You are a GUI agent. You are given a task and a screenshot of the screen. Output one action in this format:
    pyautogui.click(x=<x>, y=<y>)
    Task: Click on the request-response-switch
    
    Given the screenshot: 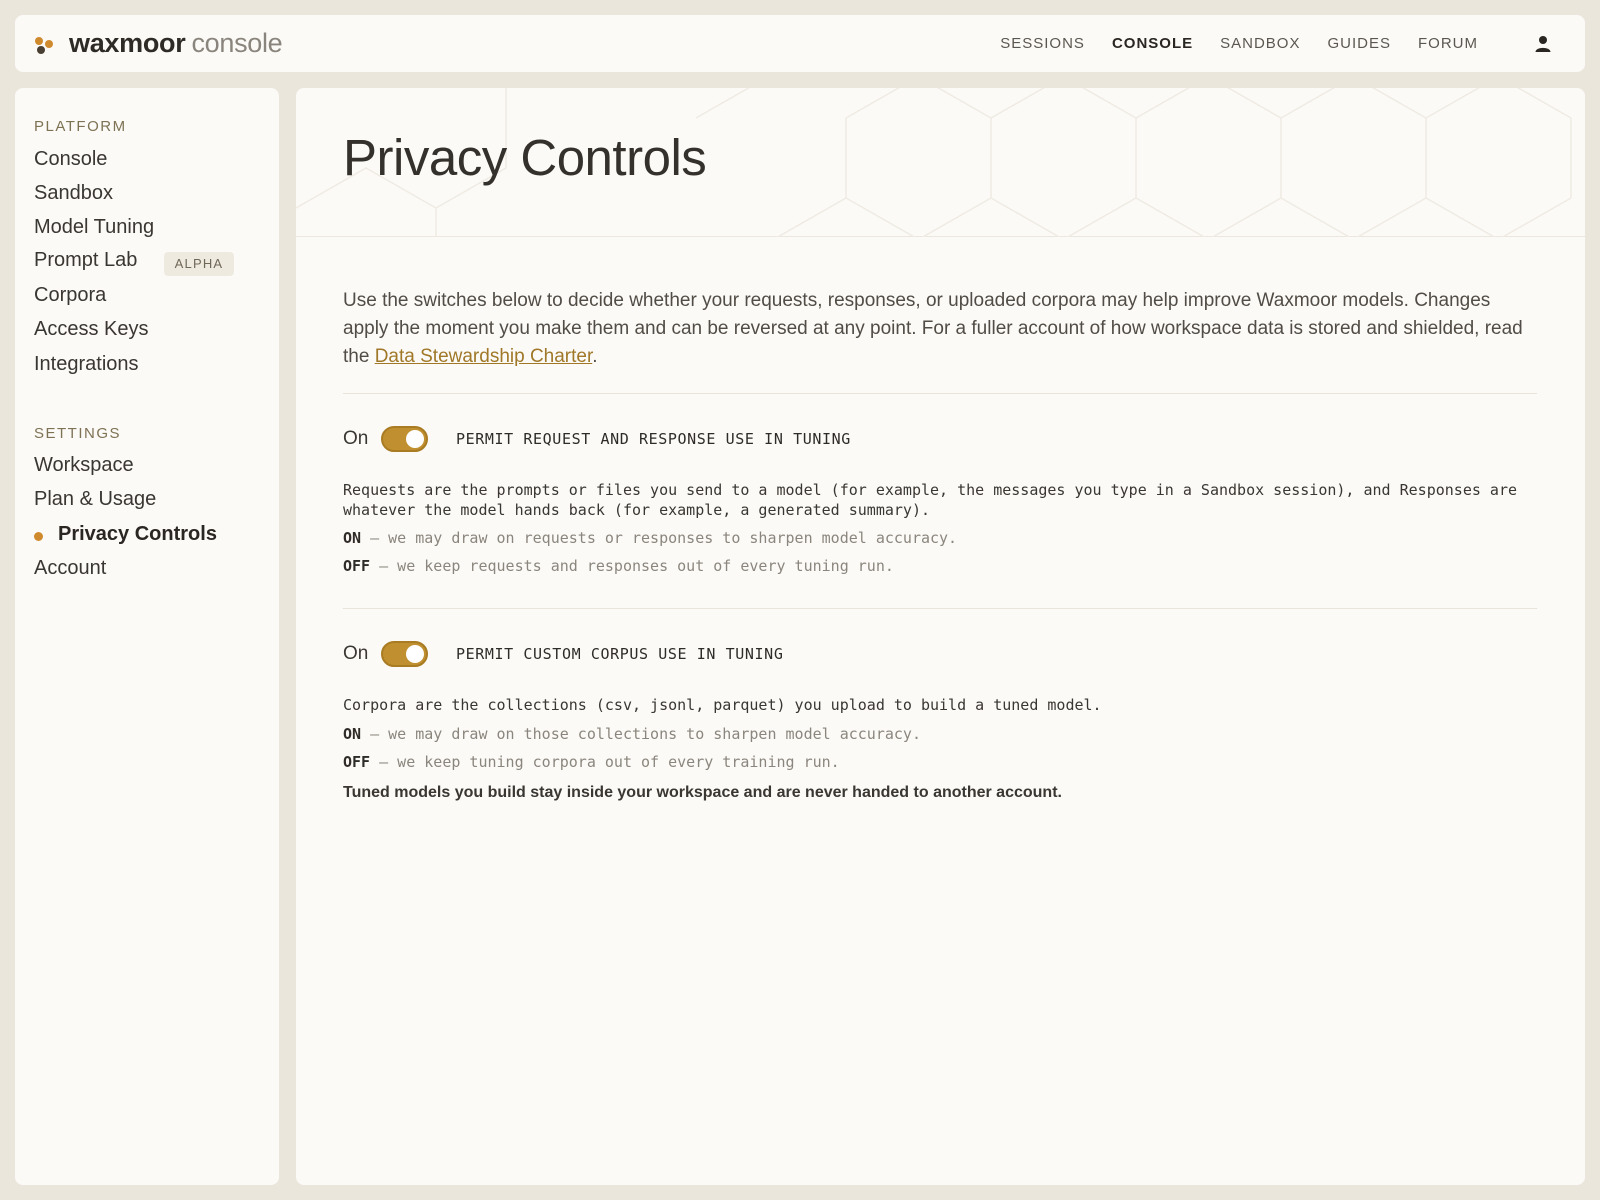 What is the action you would take?
    pyautogui.click(x=404, y=439)
    